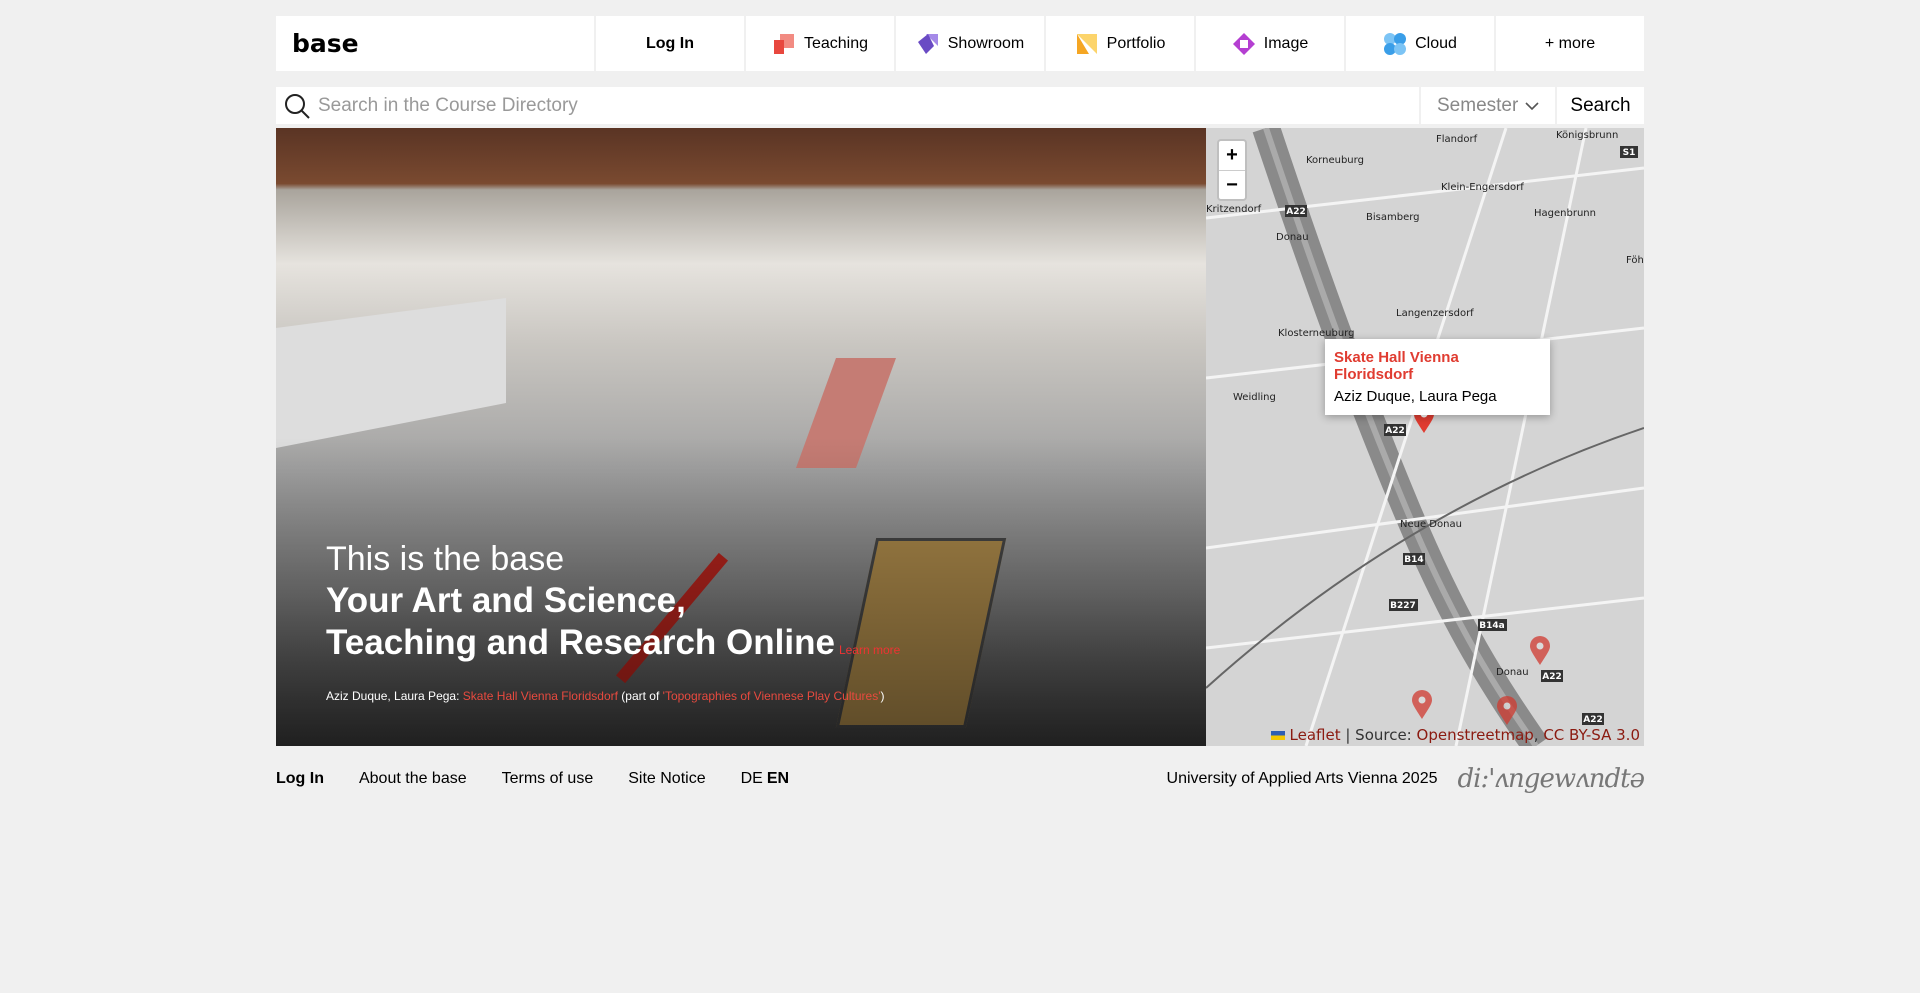 The image size is (1920, 993). What do you see at coordinates (869, 650) in the screenshot?
I see `learn-more-link: Learn more` at bounding box center [869, 650].